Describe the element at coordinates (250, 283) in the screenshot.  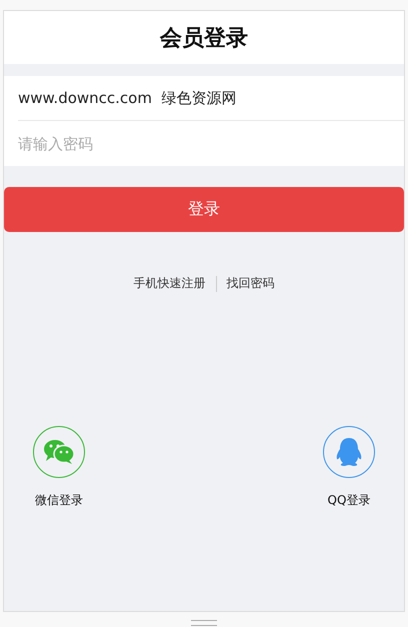
I see `text-link: 找回密码` at that location.